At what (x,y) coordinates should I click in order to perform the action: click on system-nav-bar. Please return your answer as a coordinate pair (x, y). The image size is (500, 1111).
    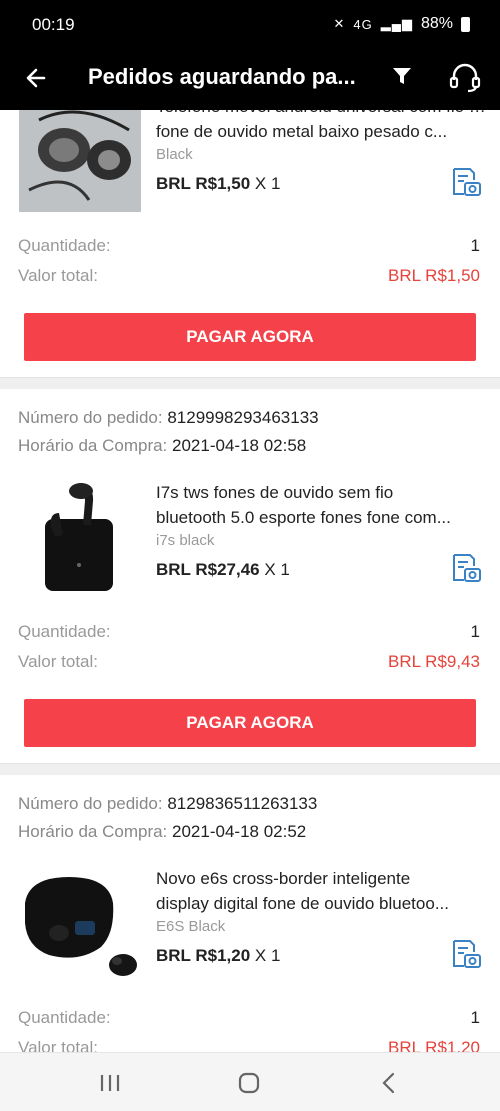
    Looking at the image, I should click on (250, 1081).